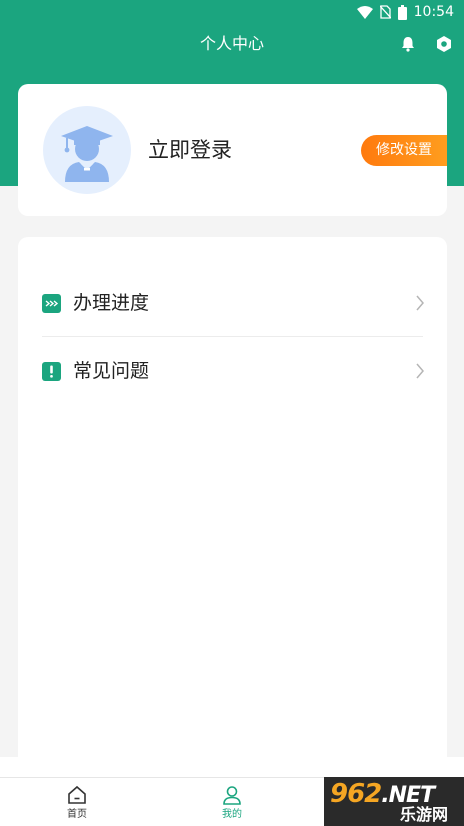  I want to click on profile-card: 立即登录 修改设置, so click(232, 150).